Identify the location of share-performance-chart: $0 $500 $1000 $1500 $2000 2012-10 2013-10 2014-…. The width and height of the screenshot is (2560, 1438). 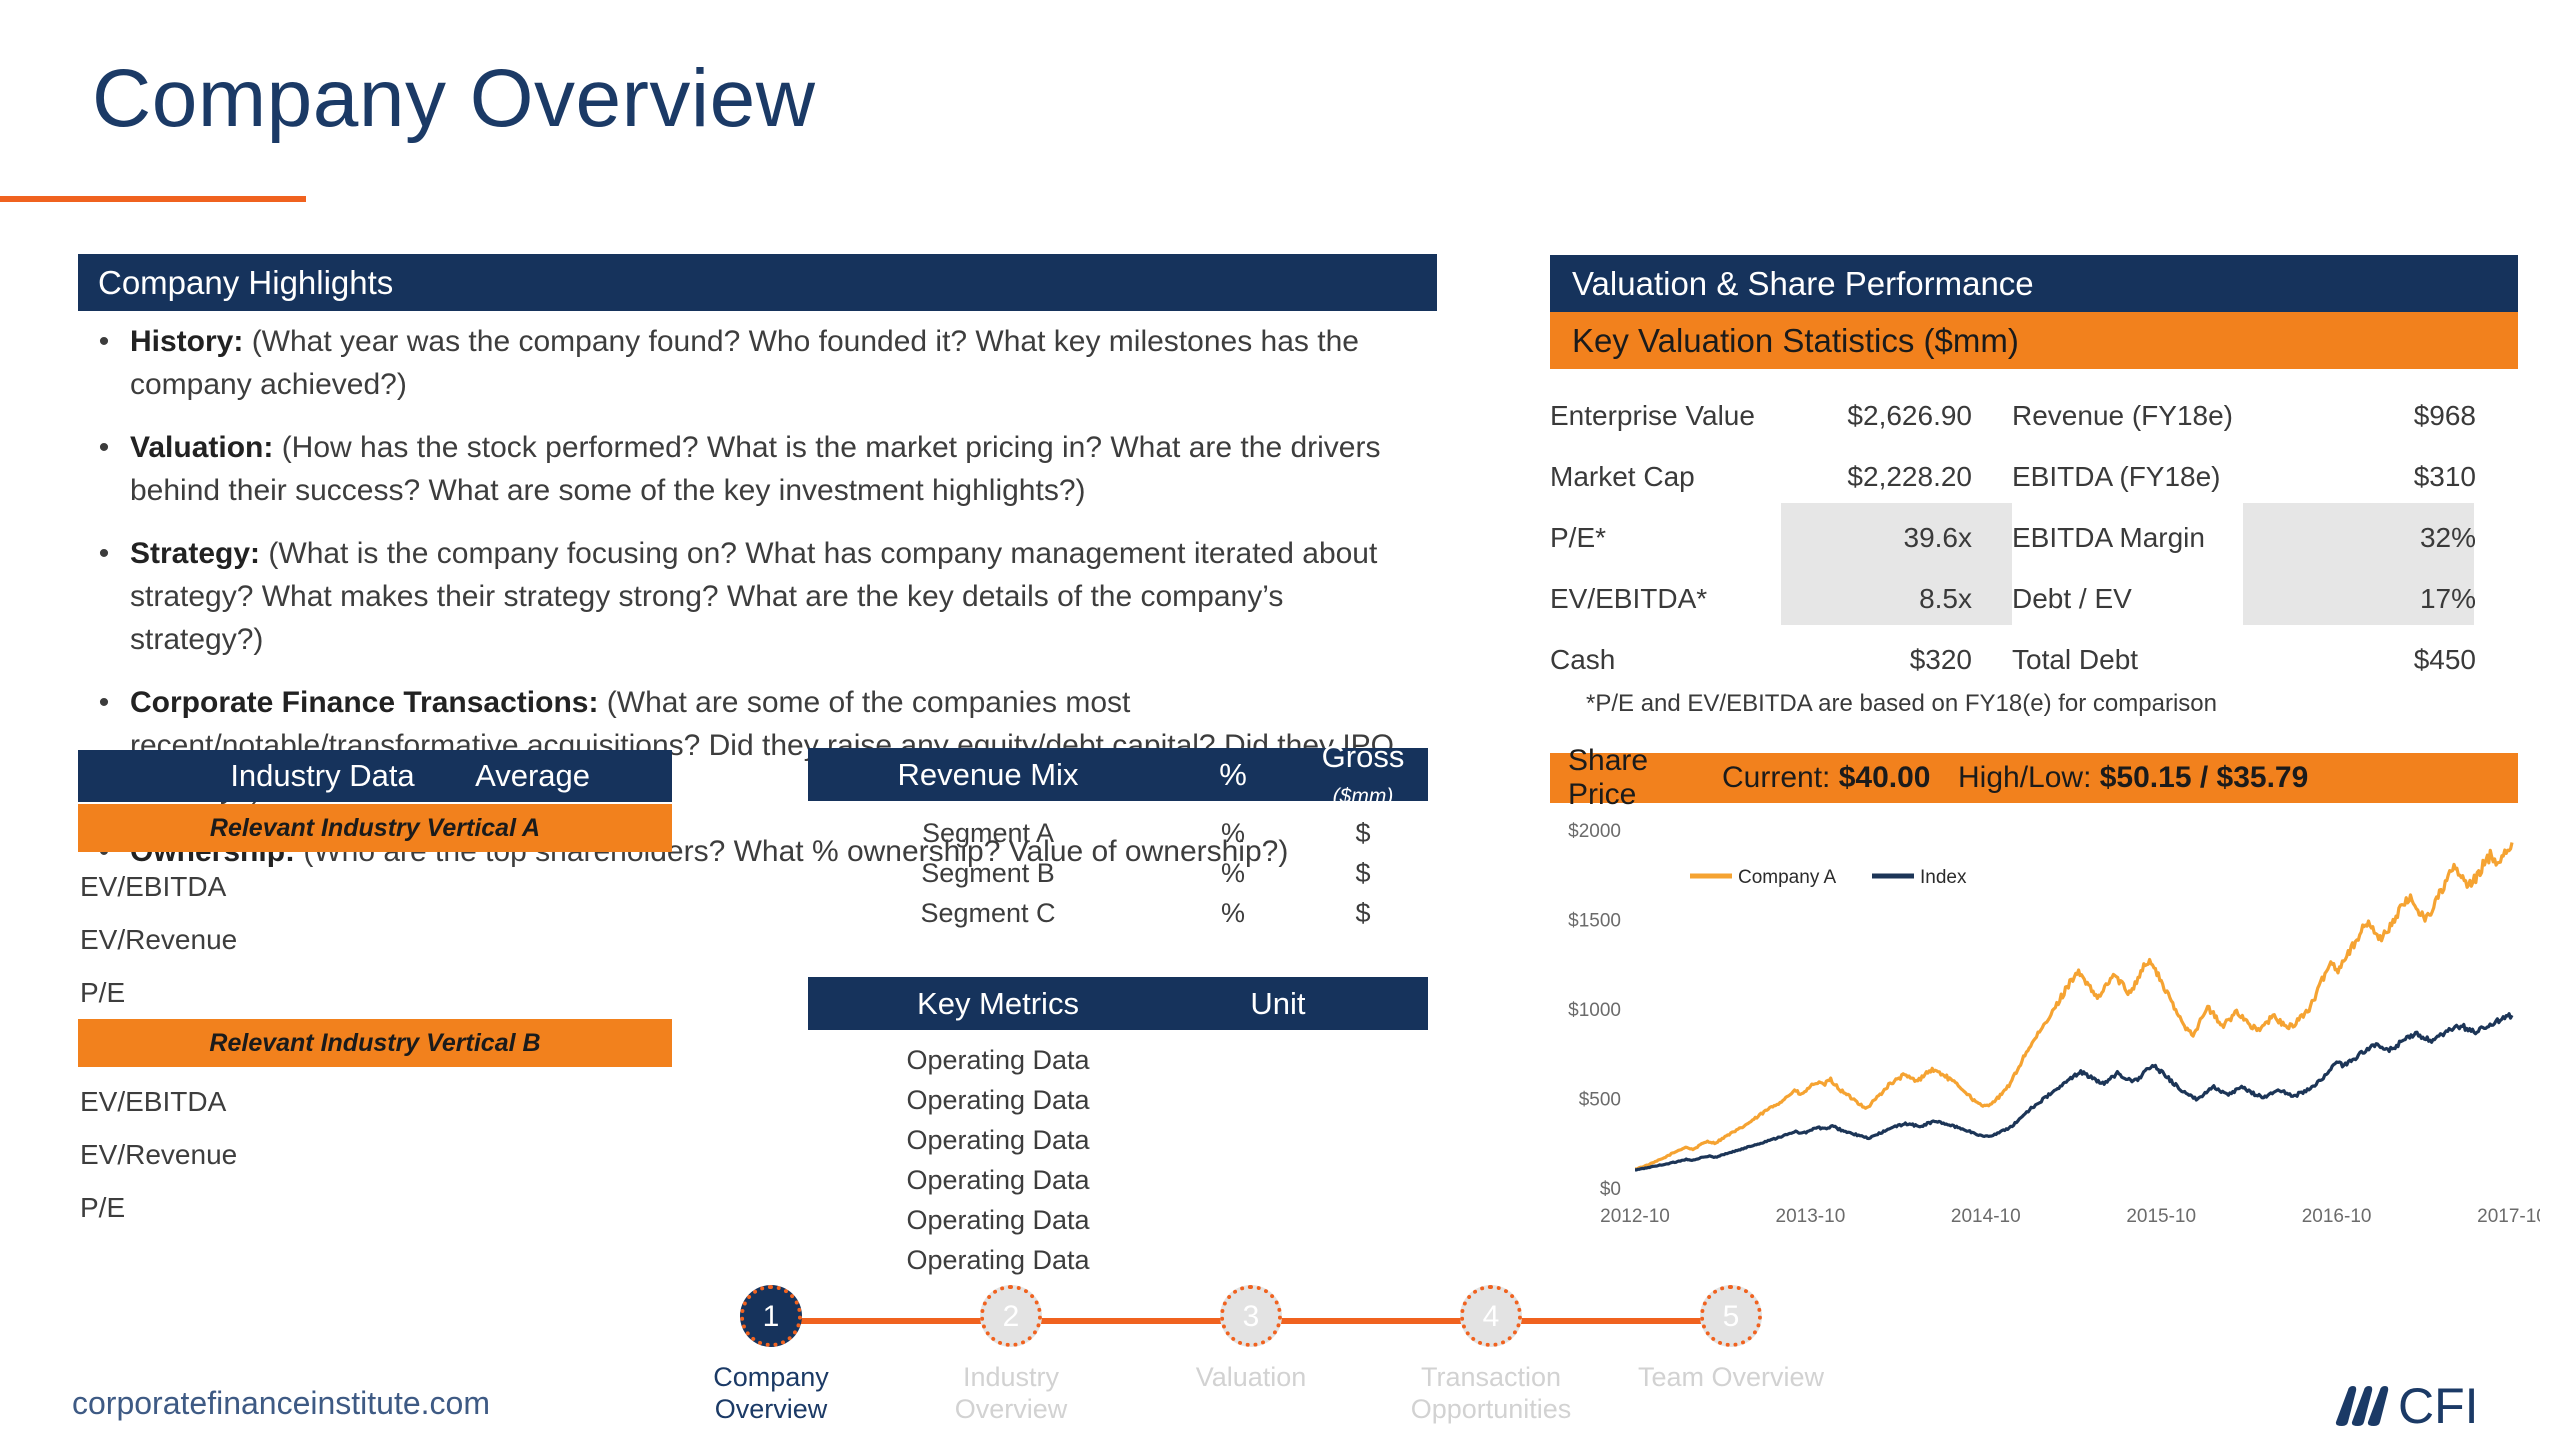
(2035, 1030).